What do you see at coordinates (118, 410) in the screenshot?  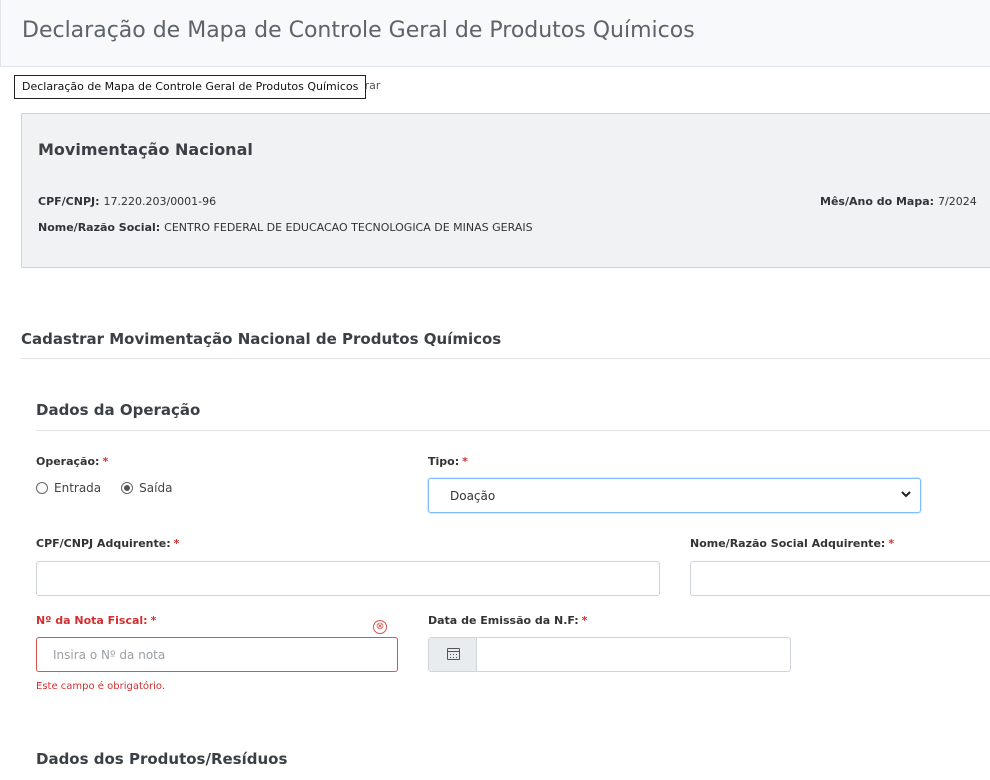 I see `operacao-section-title: Dados da Operação` at bounding box center [118, 410].